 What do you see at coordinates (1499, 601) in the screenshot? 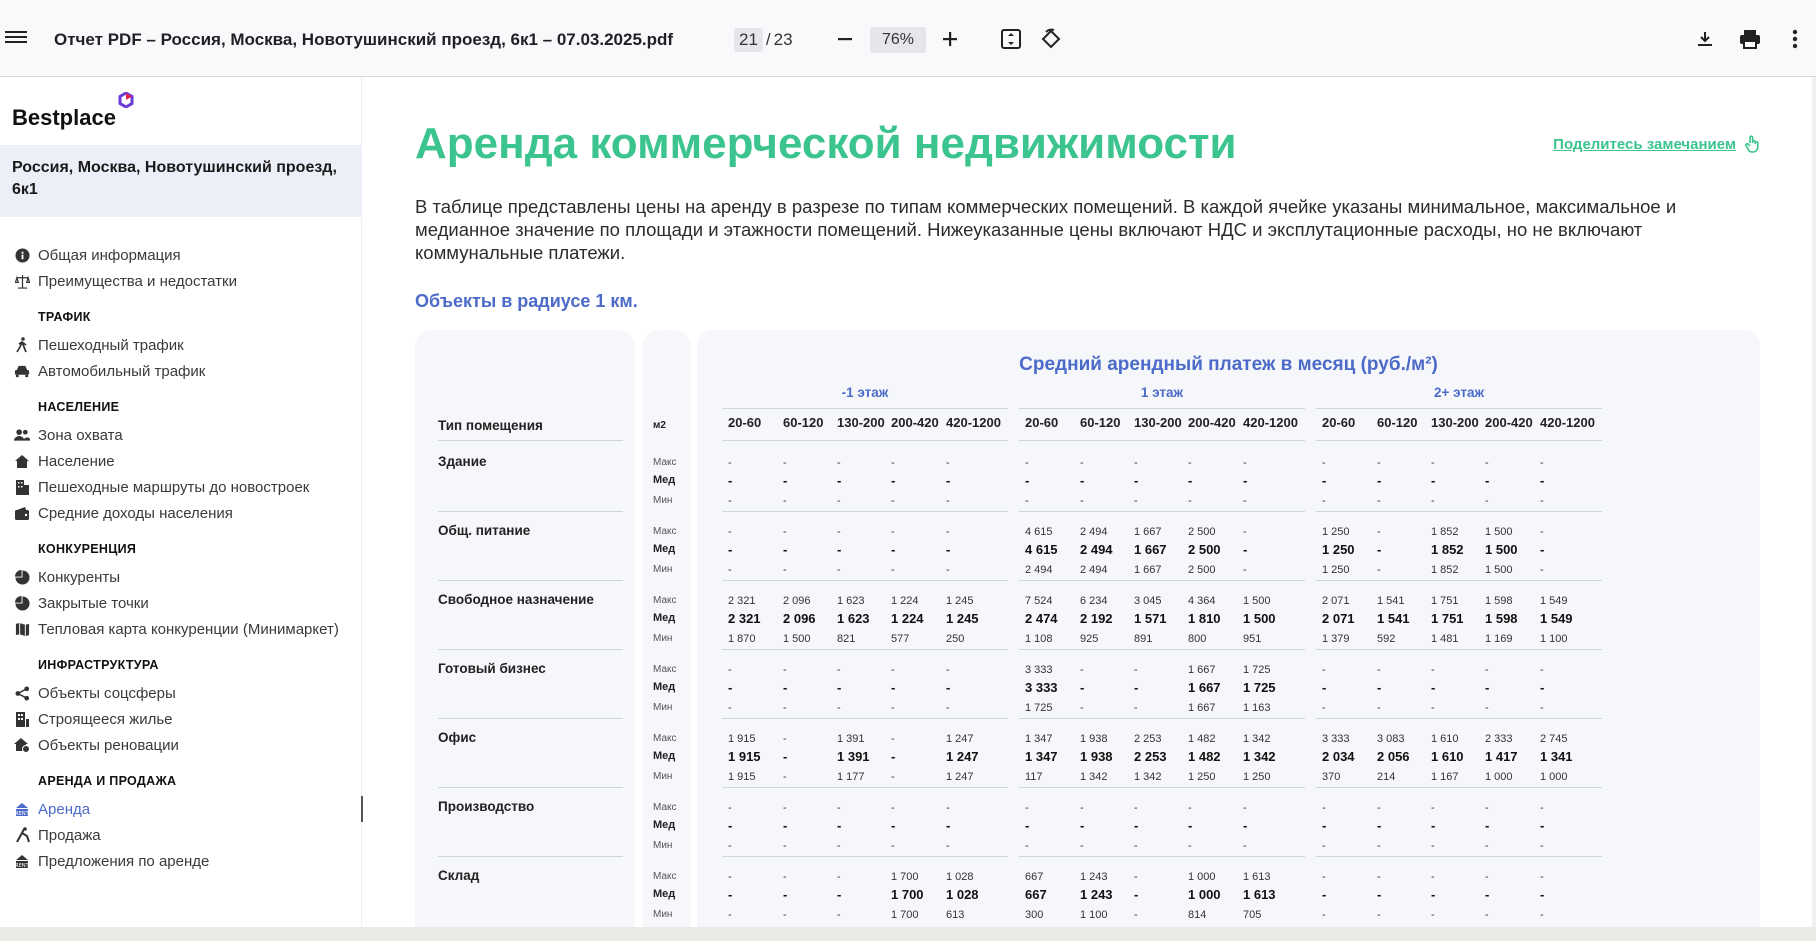
I see `table-cell: 1 598` at bounding box center [1499, 601].